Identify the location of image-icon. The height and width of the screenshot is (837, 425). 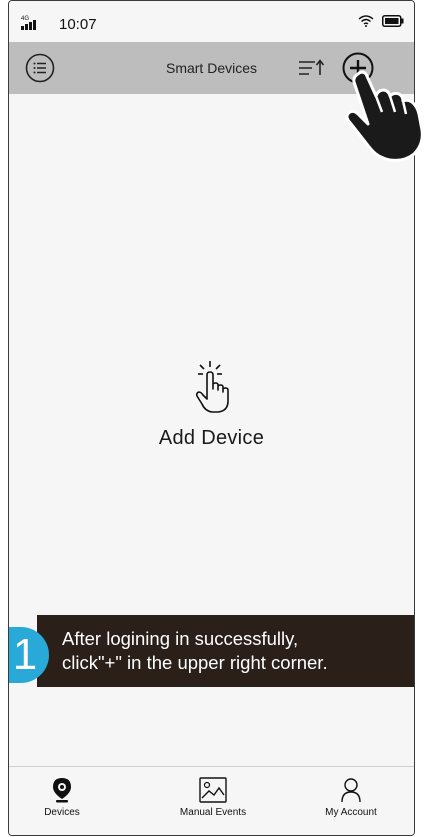
(213, 790).